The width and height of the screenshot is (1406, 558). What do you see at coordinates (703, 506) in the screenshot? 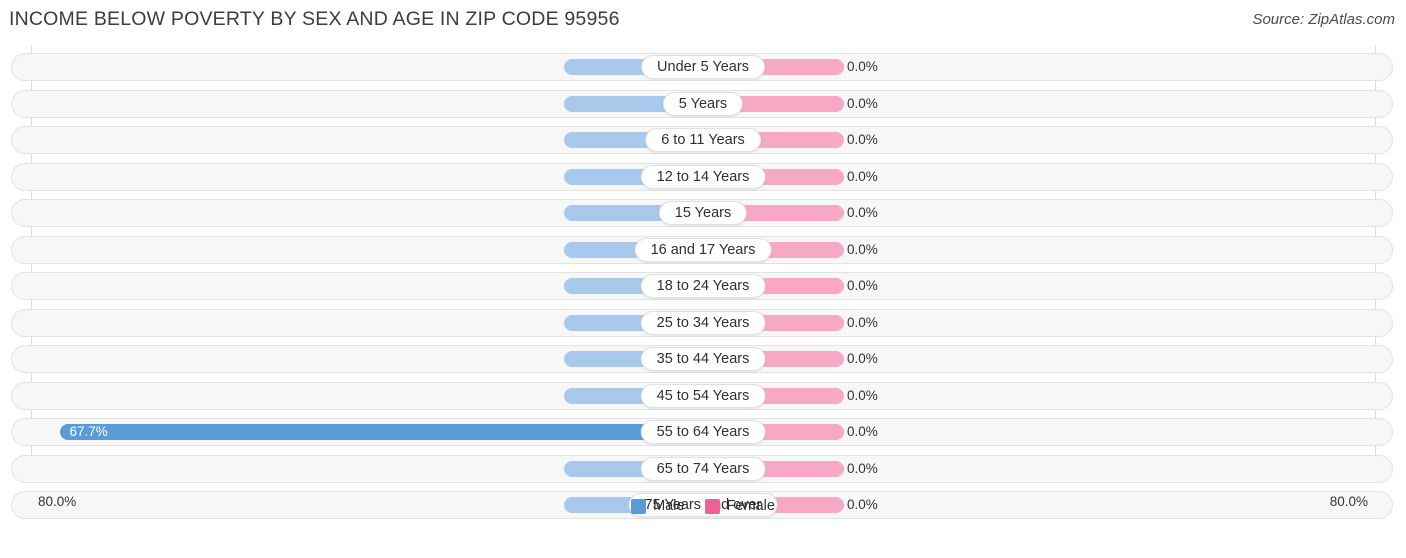
I see `chart-legend: Male Female` at bounding box center [703, 506].